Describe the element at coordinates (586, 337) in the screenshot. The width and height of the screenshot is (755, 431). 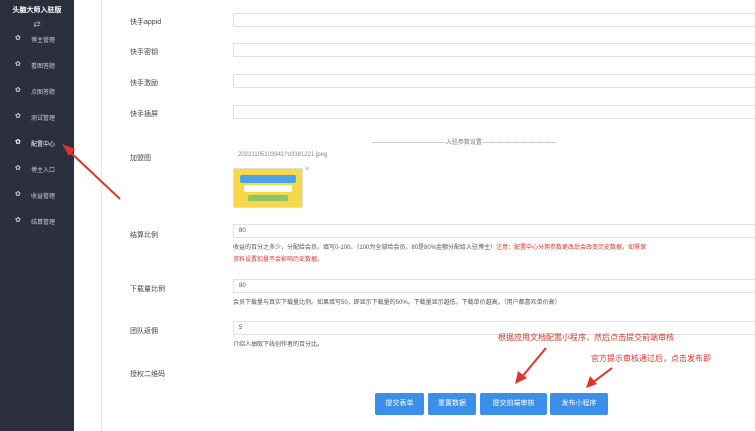
I see `annotation-note-1: 根据应用文档配置小程序，然后点击提交前端审核` at that location.